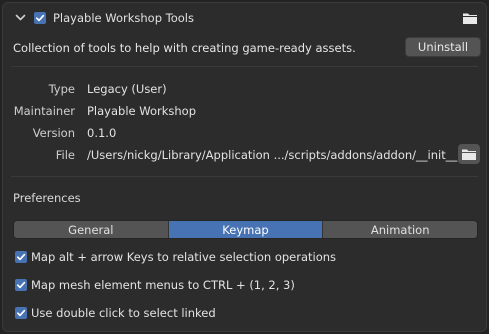 This screenshot has width=489, height=334. What do you see at coordinates (244, 18) in the screenshot?
I see `addon-header: Playable Workshop Tools` at bounding box center [244, 18].